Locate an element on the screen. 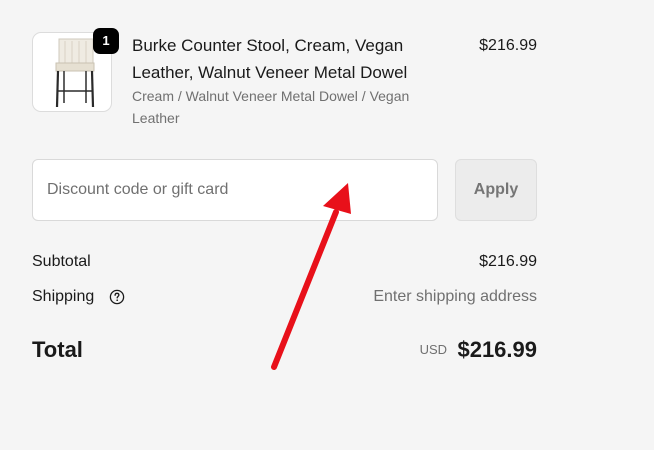  product-price: $216.99 is located at coordinates (508, 45).